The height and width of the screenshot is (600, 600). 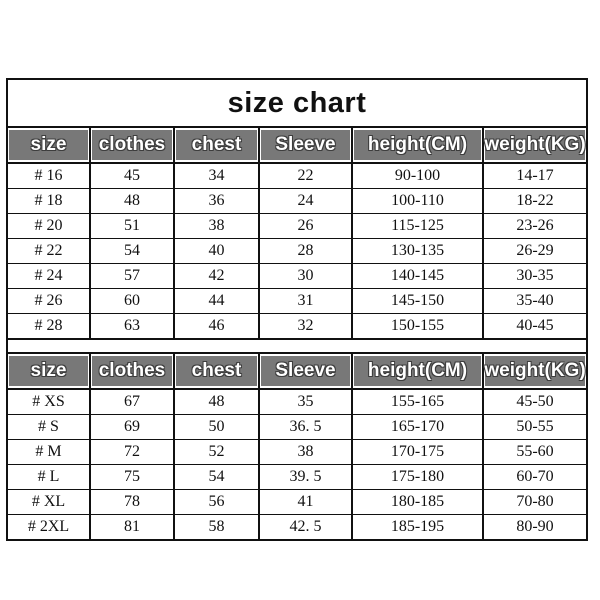 I want to click on cell-sleeve: 41, so click(x=306, y=502).